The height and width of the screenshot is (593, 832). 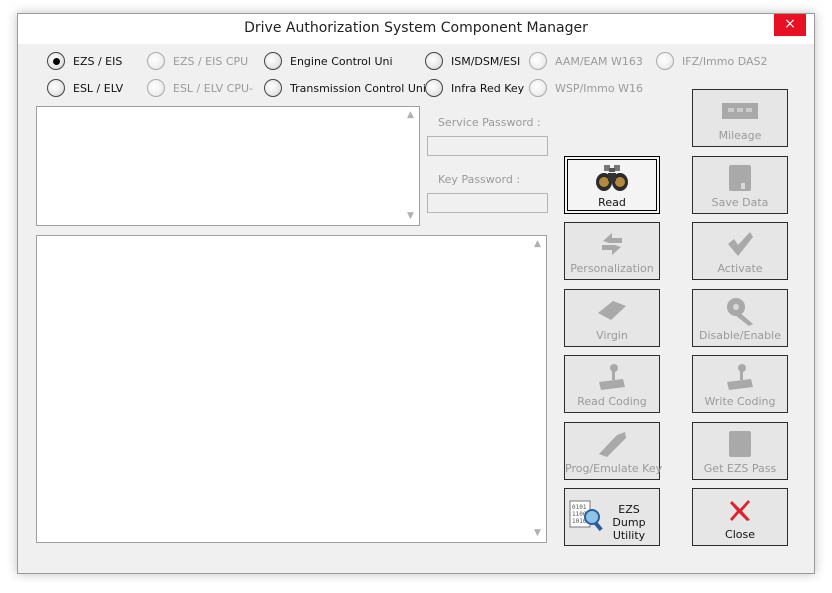 What do you see at coordinates (487, 146) in the screenshot?
I see `service-password-field` at bounding box center [487, 146].